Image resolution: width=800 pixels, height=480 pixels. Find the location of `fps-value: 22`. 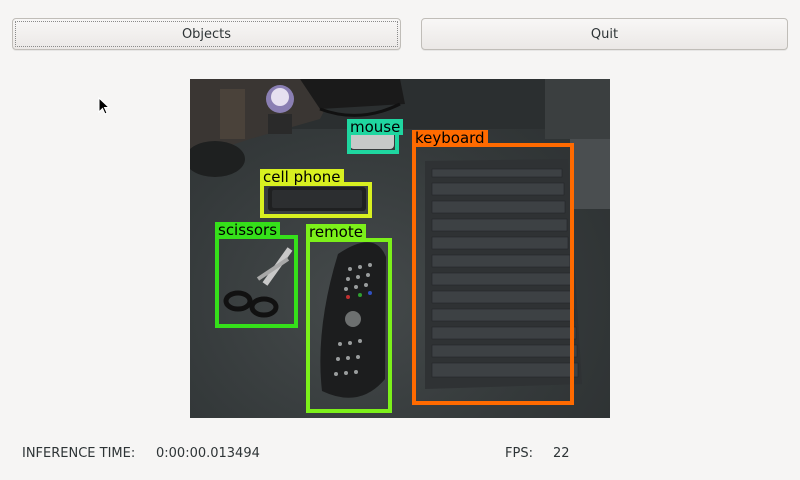

fps-value: 22 is located at coordinates (561, 453).